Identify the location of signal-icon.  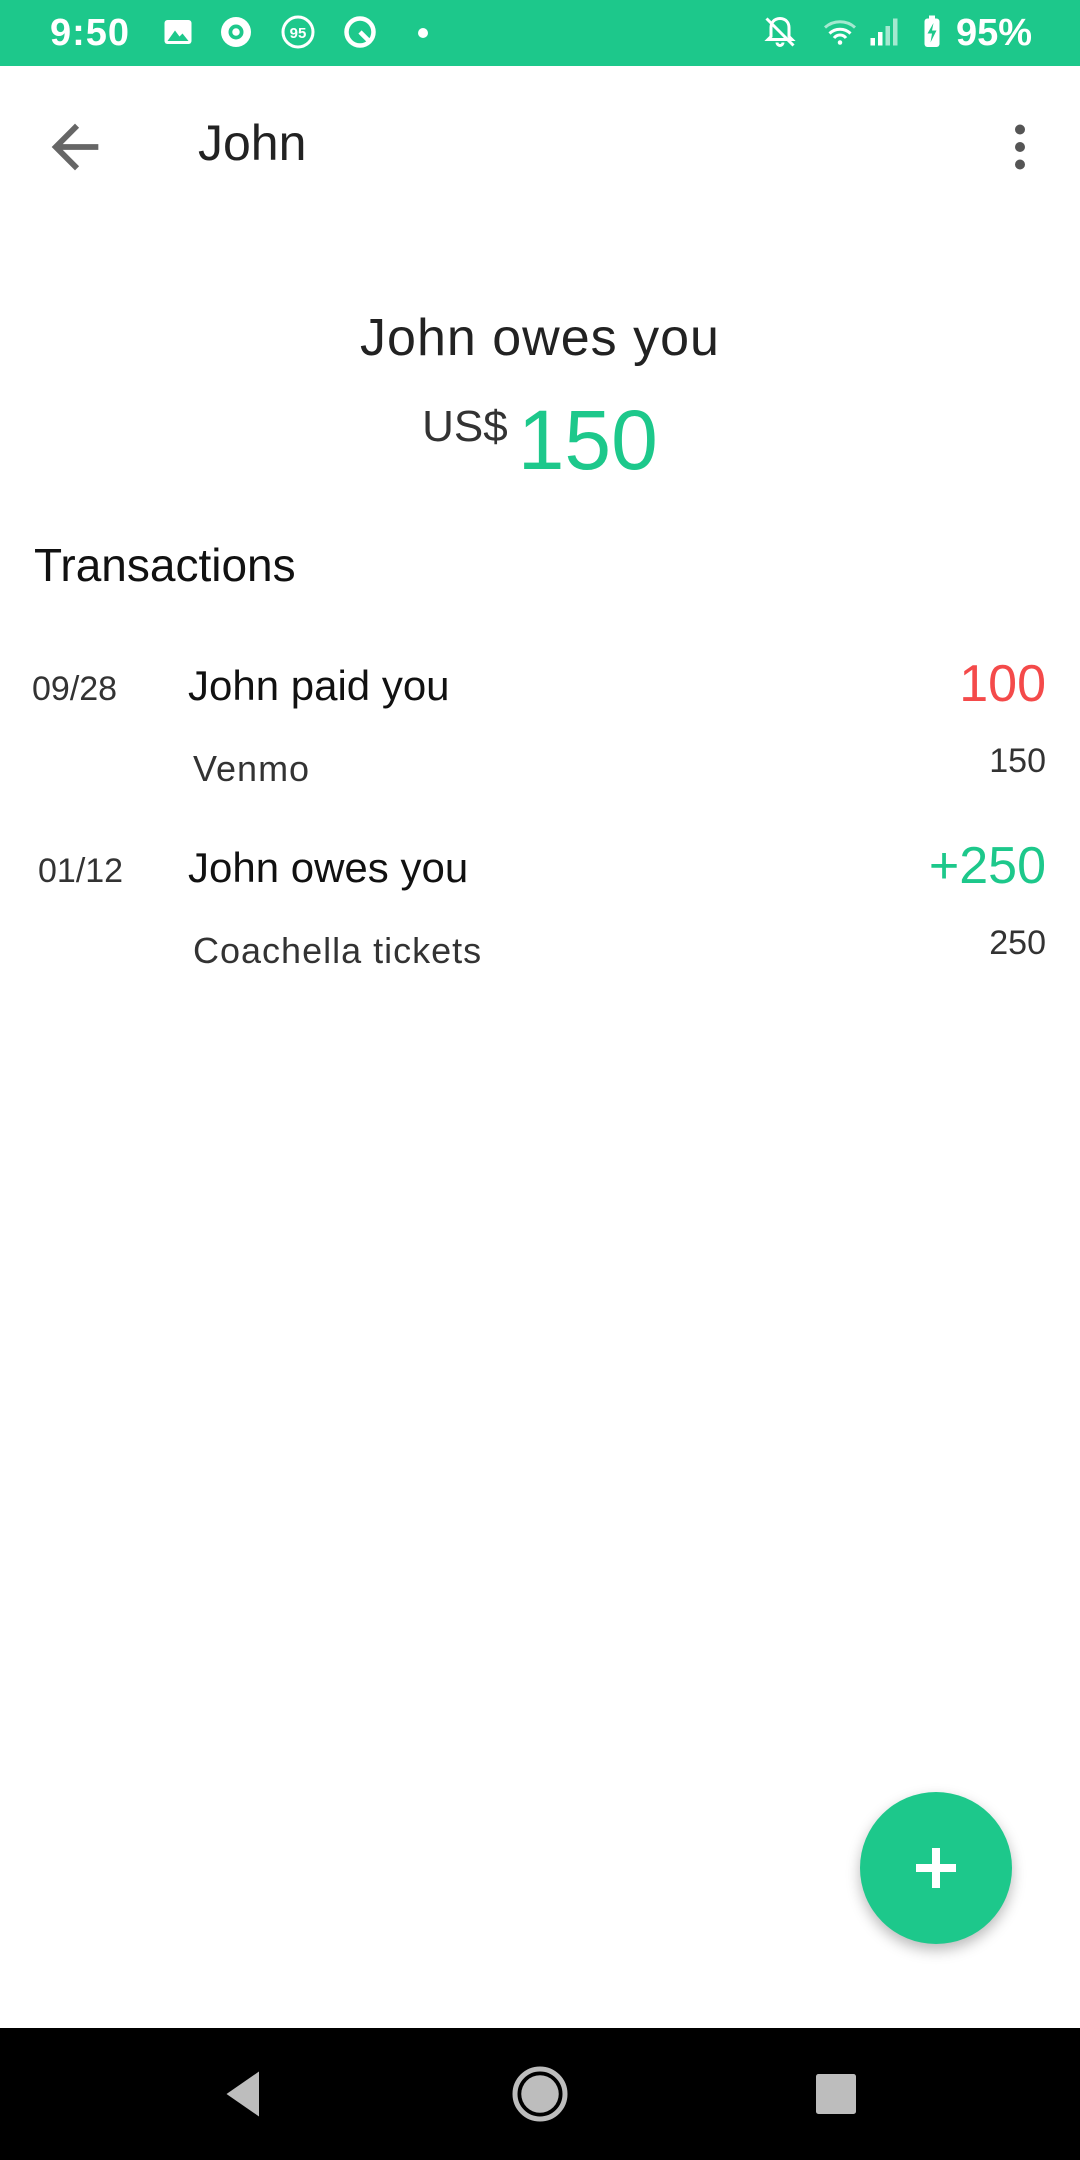
(884, 32).